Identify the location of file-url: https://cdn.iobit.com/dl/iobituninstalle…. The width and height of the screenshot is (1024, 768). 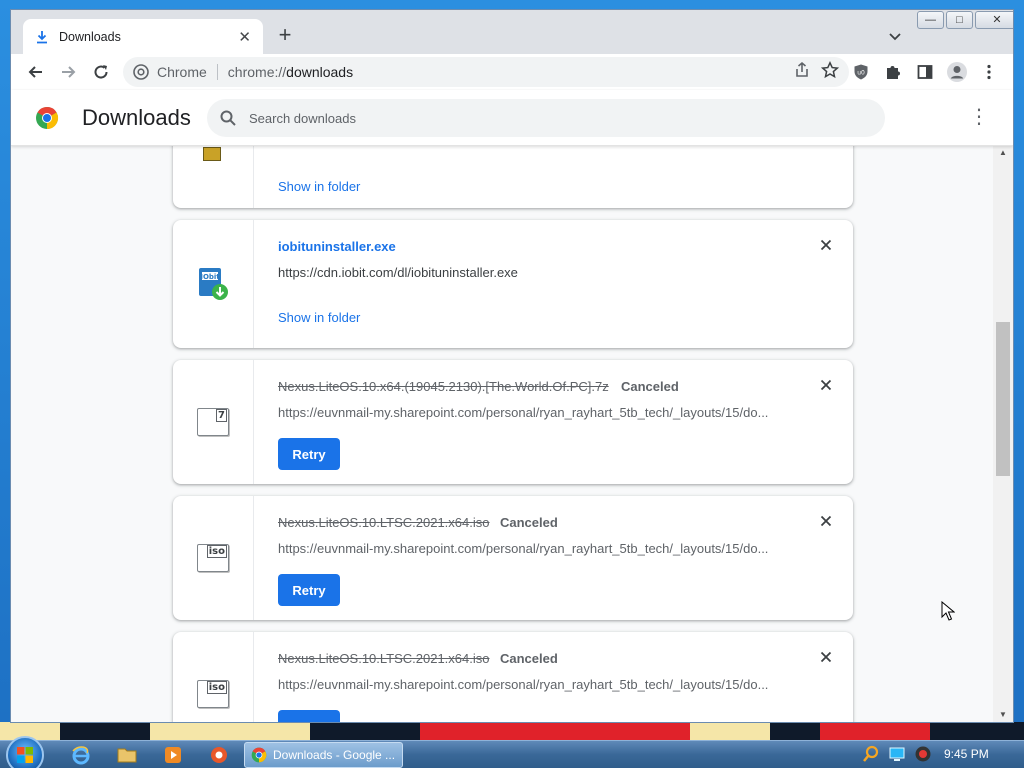
(528, 272).